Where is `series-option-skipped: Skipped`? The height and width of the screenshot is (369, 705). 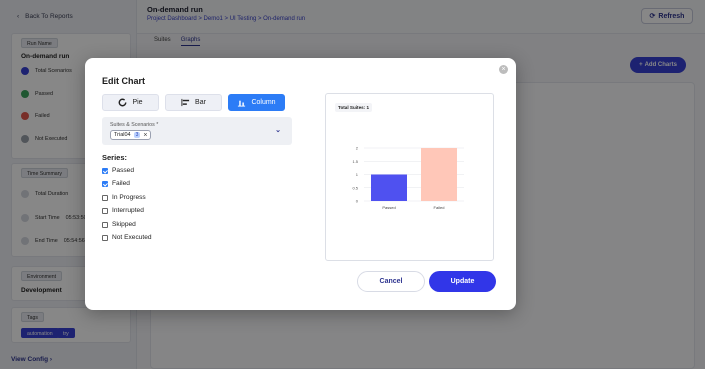 series-option-skipped: Skipped is located at coordinates (119, 224).